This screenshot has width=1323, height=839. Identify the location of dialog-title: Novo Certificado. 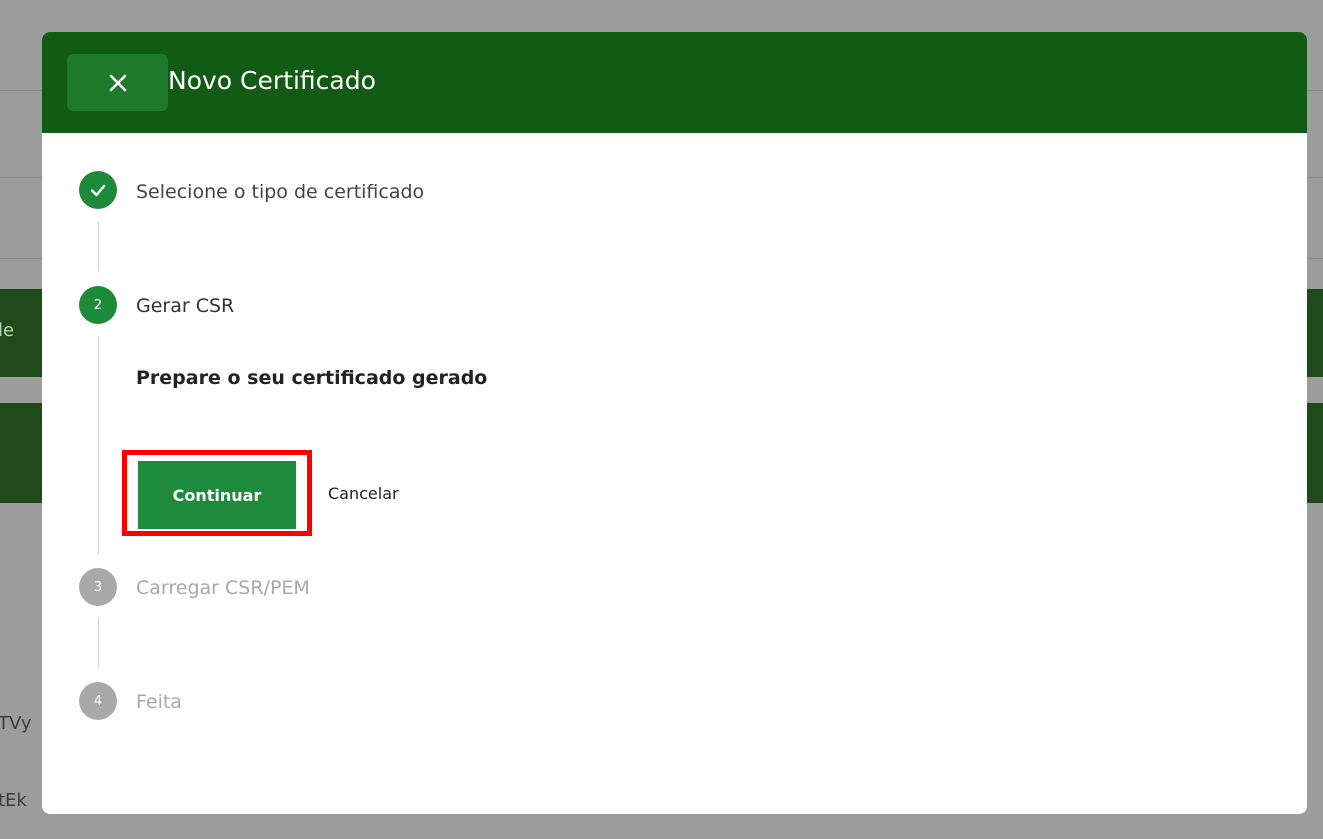
(272, 80).